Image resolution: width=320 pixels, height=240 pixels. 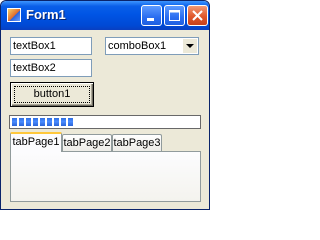 I want to click on close-icon, so click(x=197, y=15).